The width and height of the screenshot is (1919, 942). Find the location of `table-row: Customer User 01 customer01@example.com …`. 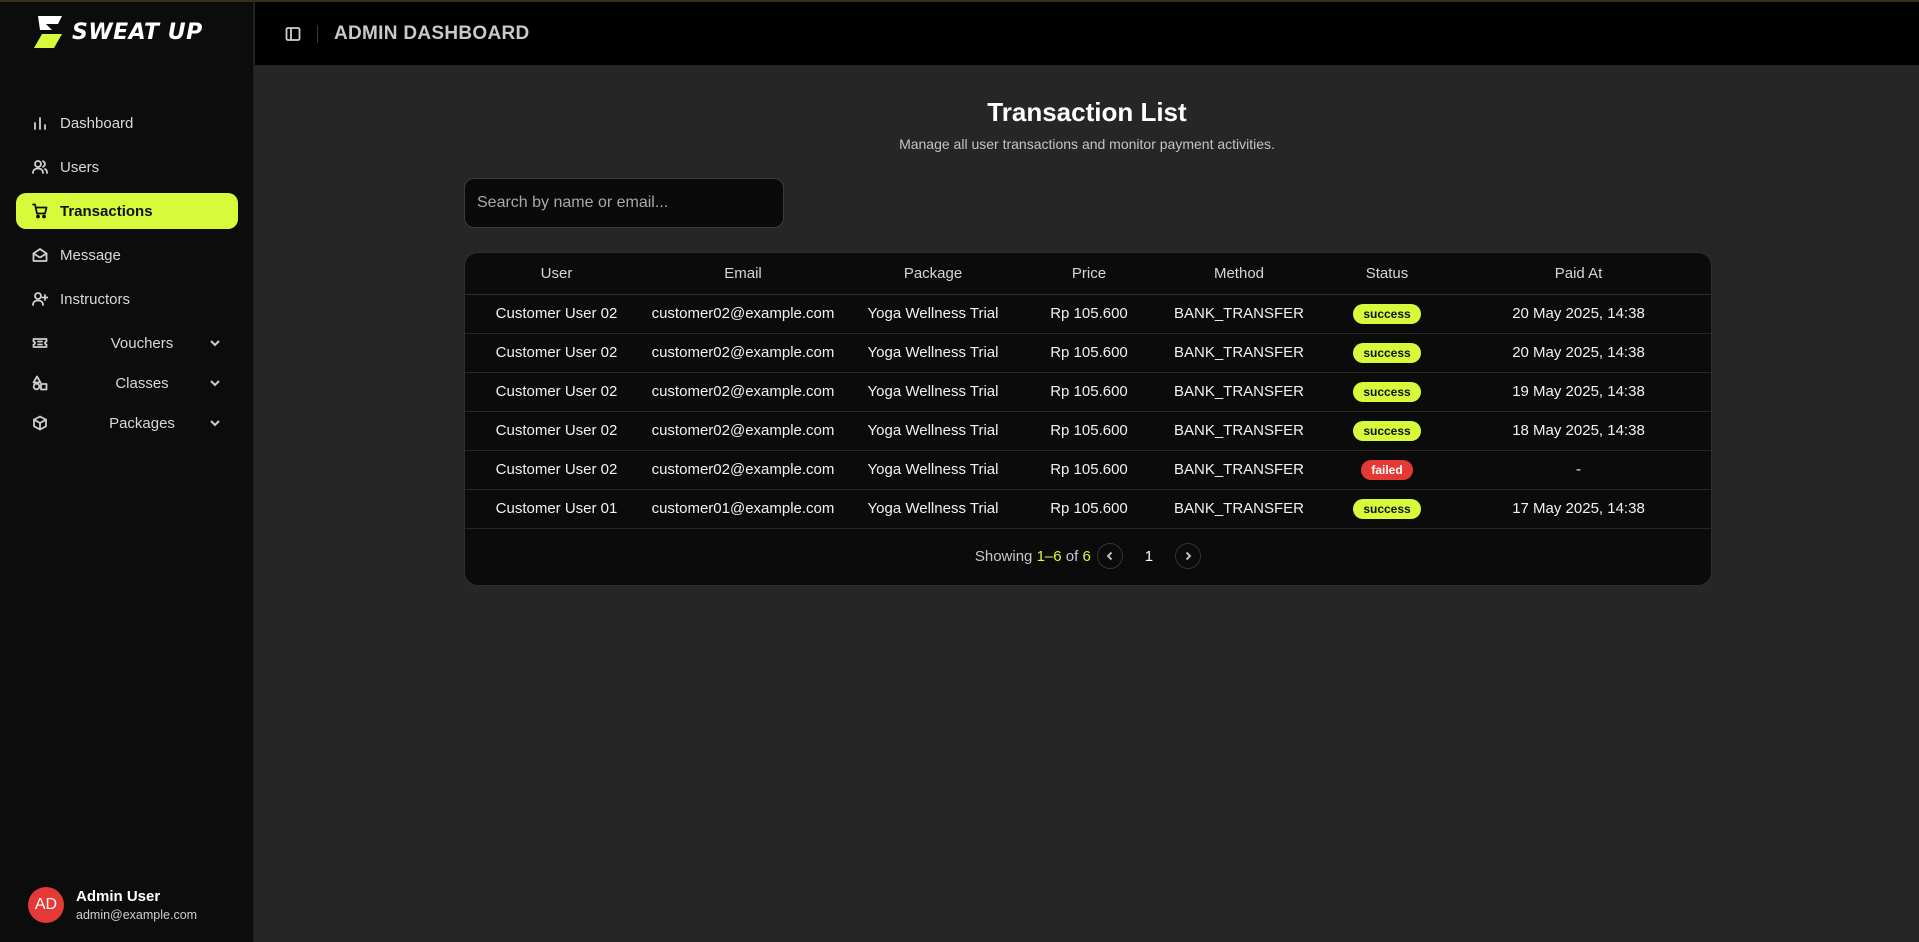

table-row: Customer User 01 customer01@example.com … is located at coordinates (1088, 509).